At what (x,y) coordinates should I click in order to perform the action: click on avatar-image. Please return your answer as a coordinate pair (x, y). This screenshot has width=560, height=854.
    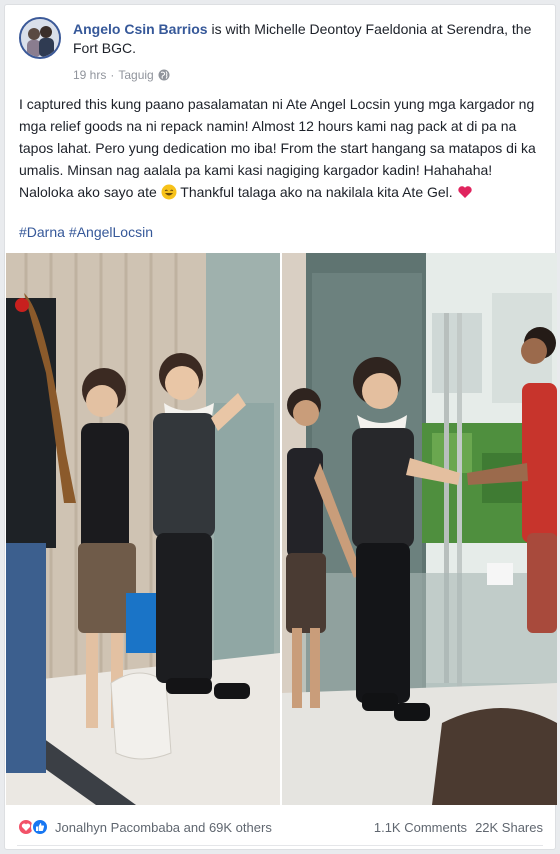
    Looking at the image, I should click on (40, 38).